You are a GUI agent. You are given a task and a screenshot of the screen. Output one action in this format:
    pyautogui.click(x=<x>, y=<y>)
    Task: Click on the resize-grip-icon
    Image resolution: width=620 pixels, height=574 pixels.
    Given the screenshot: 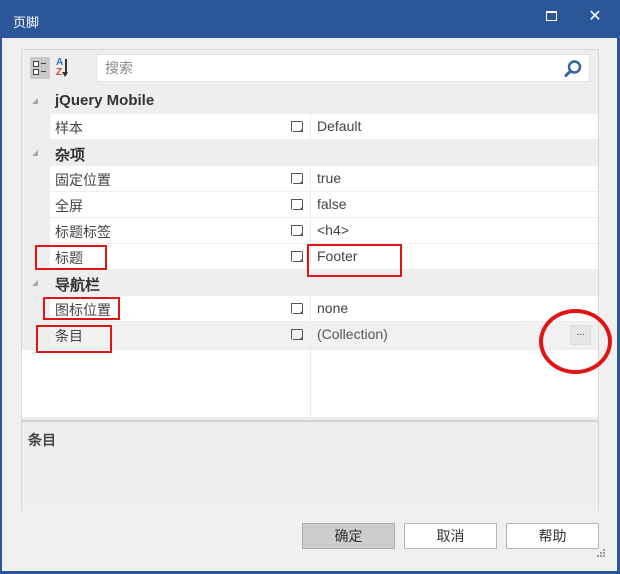 What is the action you would take?
    pyautogui.click(x=601, y=554)
    